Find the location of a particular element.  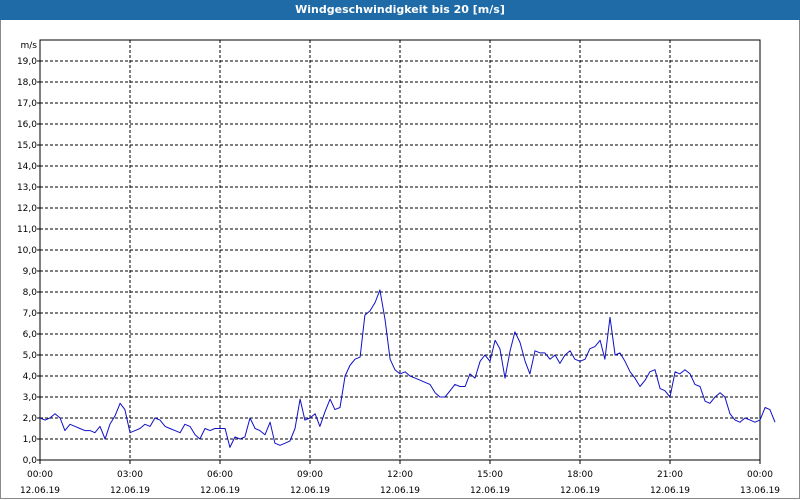

y-tick-label: 2,0 is located at coordinates (30, 419).